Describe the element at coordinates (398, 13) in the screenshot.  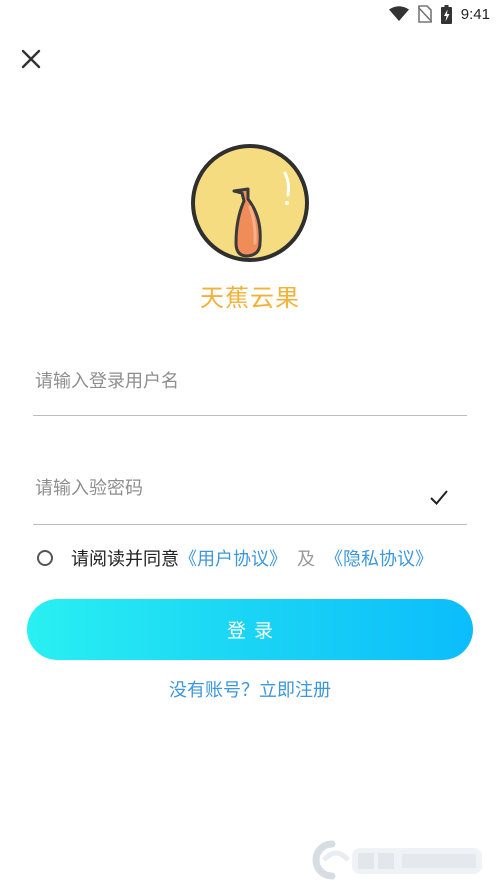
I see `wifi-icon` at that location.